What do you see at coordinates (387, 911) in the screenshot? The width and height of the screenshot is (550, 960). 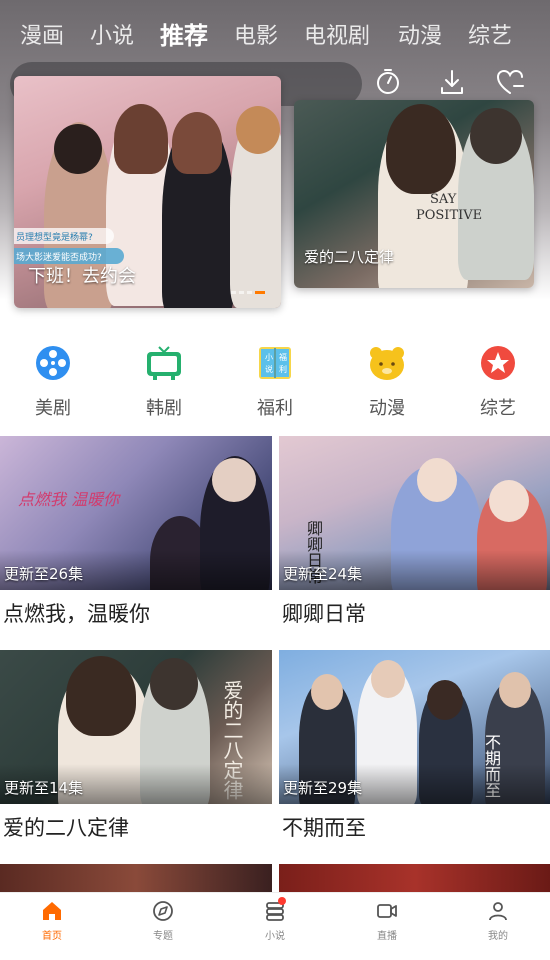 I see `video-camera-icon` at bounding box center [387, 911].